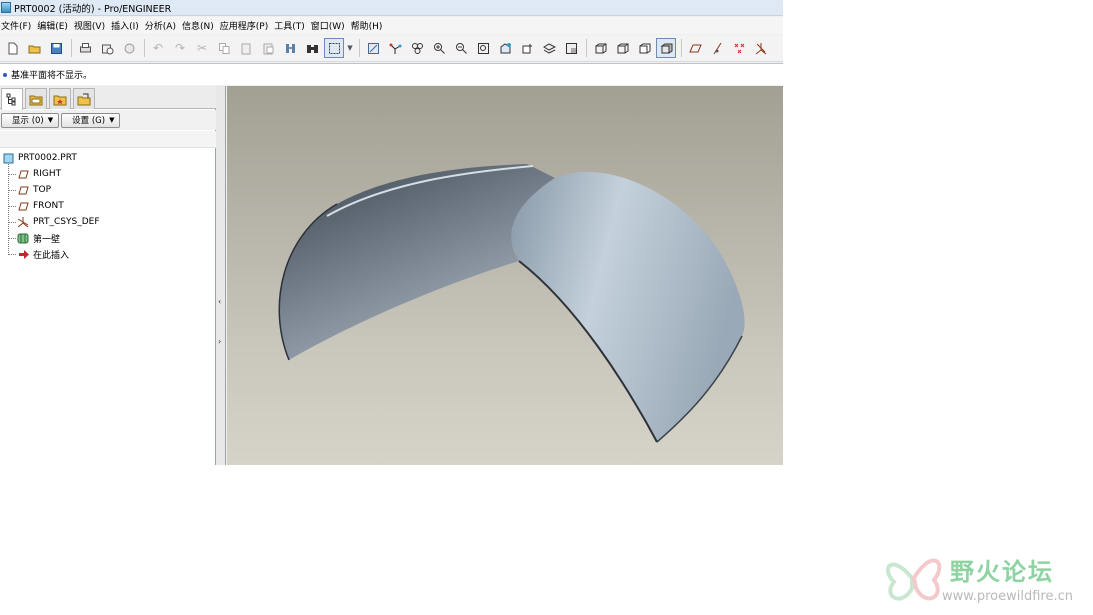  What do you see at coordinates (108, 98) in the screenshot?
I see `navigator-tabs` at bounding box center [108, 98].